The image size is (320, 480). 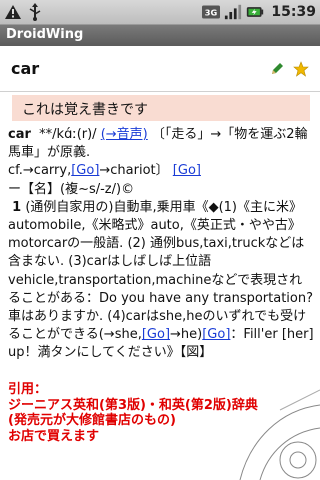 I want to click on warning-icon, so click(x=13, y=12).